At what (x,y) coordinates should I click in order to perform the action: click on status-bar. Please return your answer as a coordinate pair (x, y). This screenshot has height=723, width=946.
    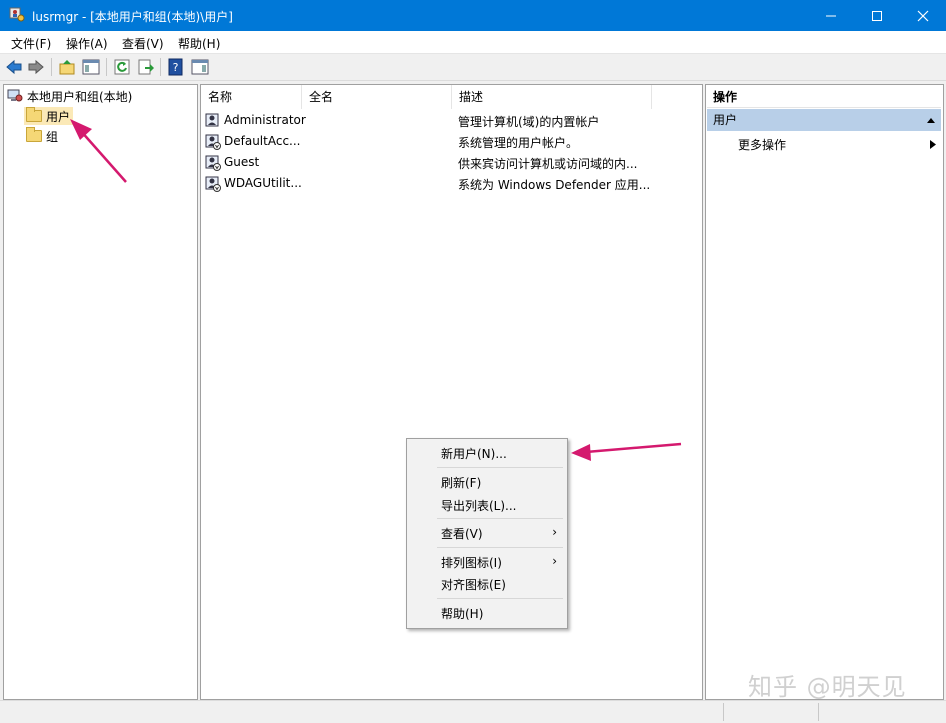
    Looking at the image, I should click on (473, 711).